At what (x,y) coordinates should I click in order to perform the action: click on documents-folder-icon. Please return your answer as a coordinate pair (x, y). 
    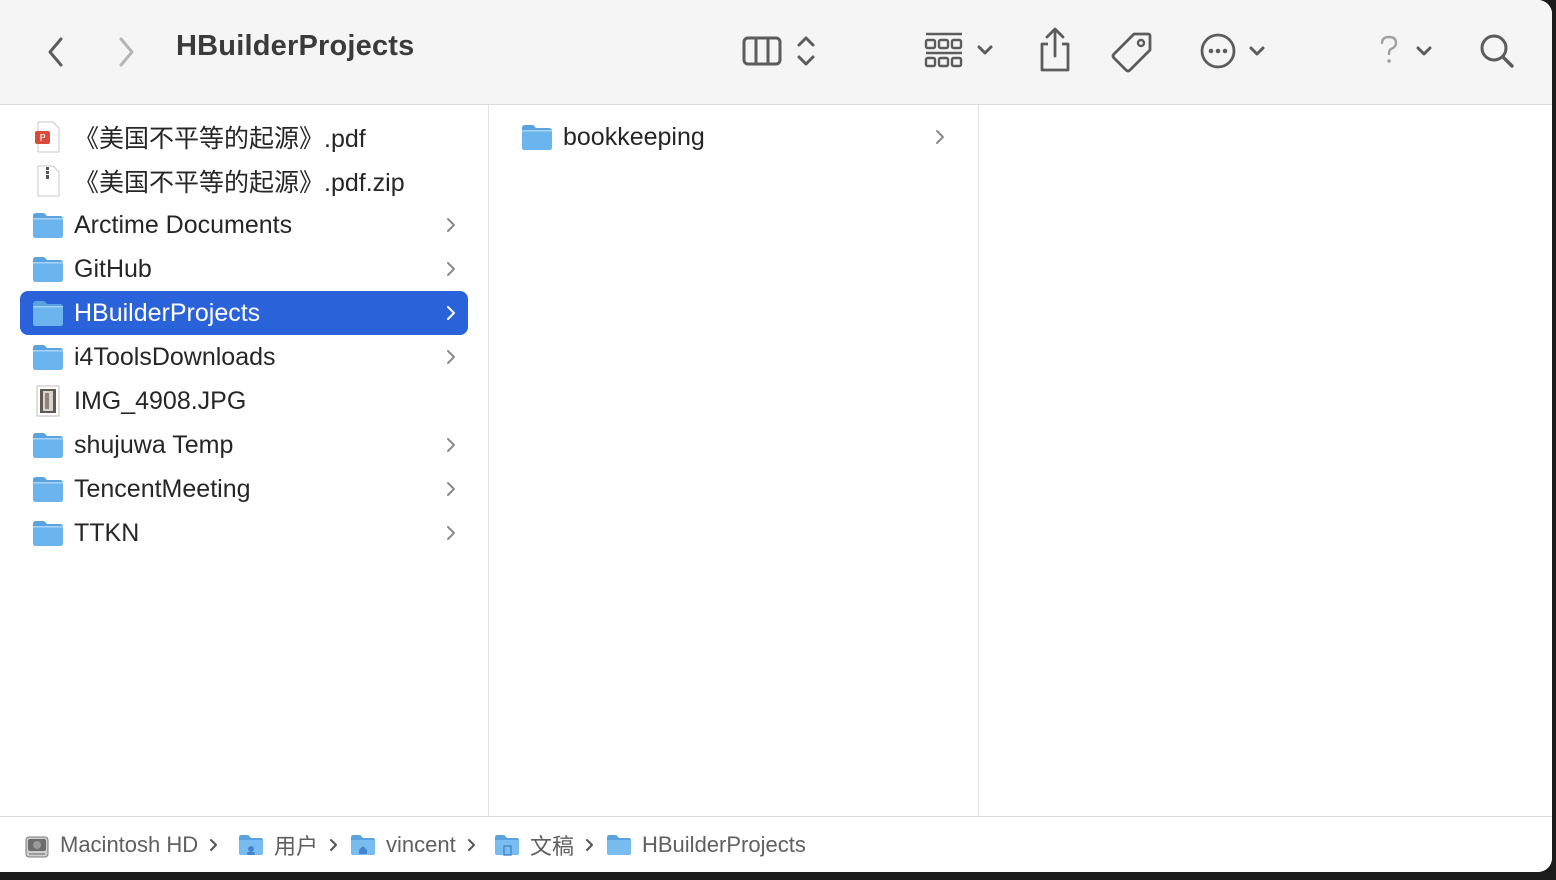
    Looking at the image, I should click on (507, 845).